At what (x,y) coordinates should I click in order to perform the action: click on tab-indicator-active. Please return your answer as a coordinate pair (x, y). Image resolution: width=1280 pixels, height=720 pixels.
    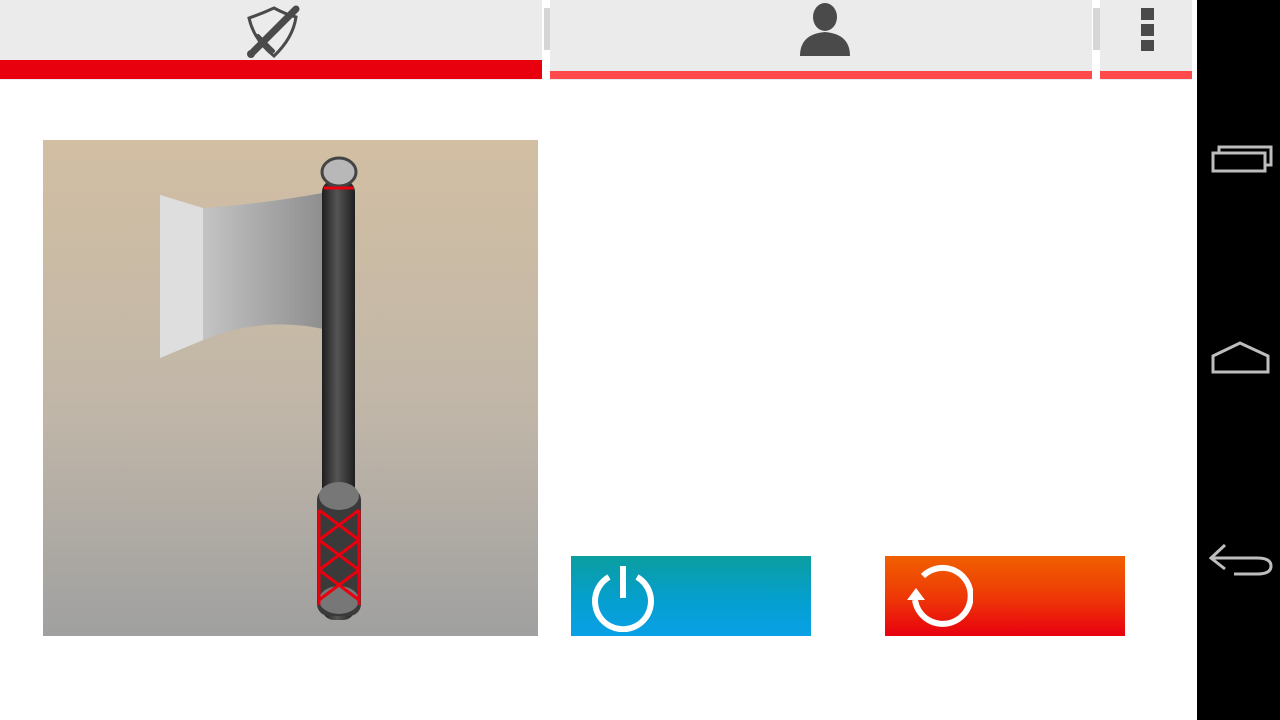
    Looking at the image, I should click on (271, 69).